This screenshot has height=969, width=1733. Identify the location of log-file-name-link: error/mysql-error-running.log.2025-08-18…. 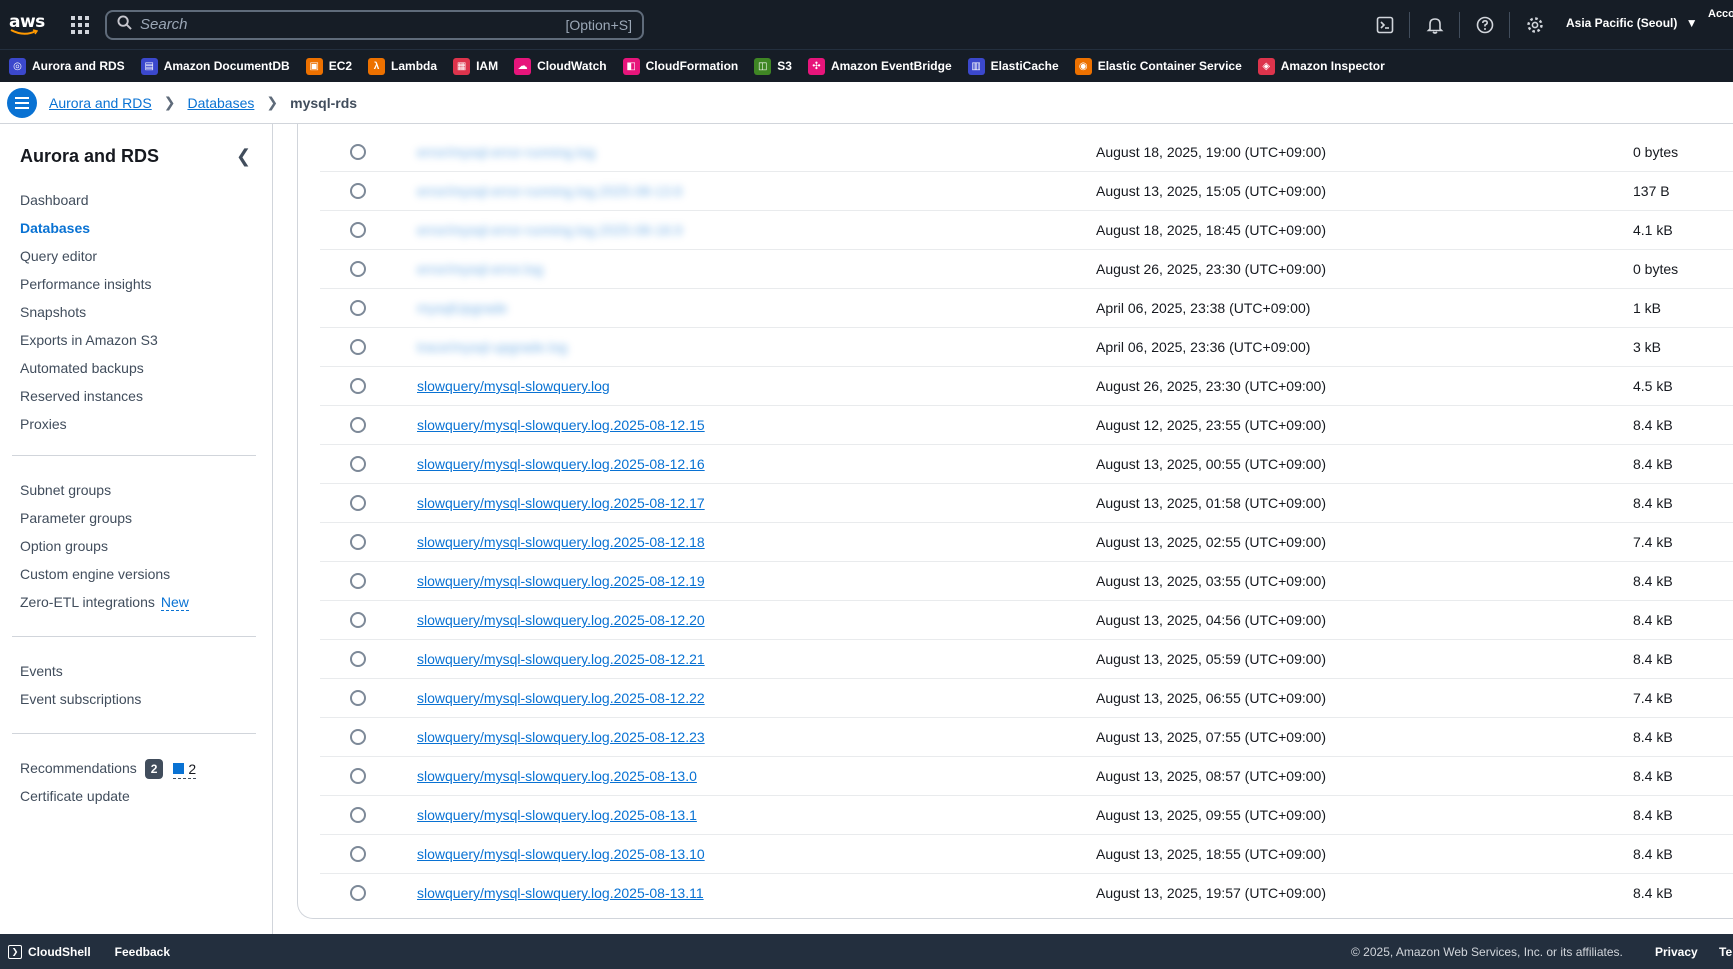
(549, 230).